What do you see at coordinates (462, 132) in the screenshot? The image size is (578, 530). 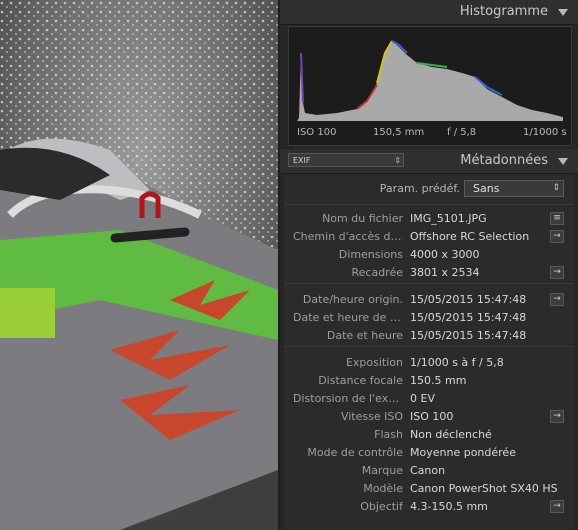 I see `histogram-aperture: f / 5,8` at bounding box center [462, 132].